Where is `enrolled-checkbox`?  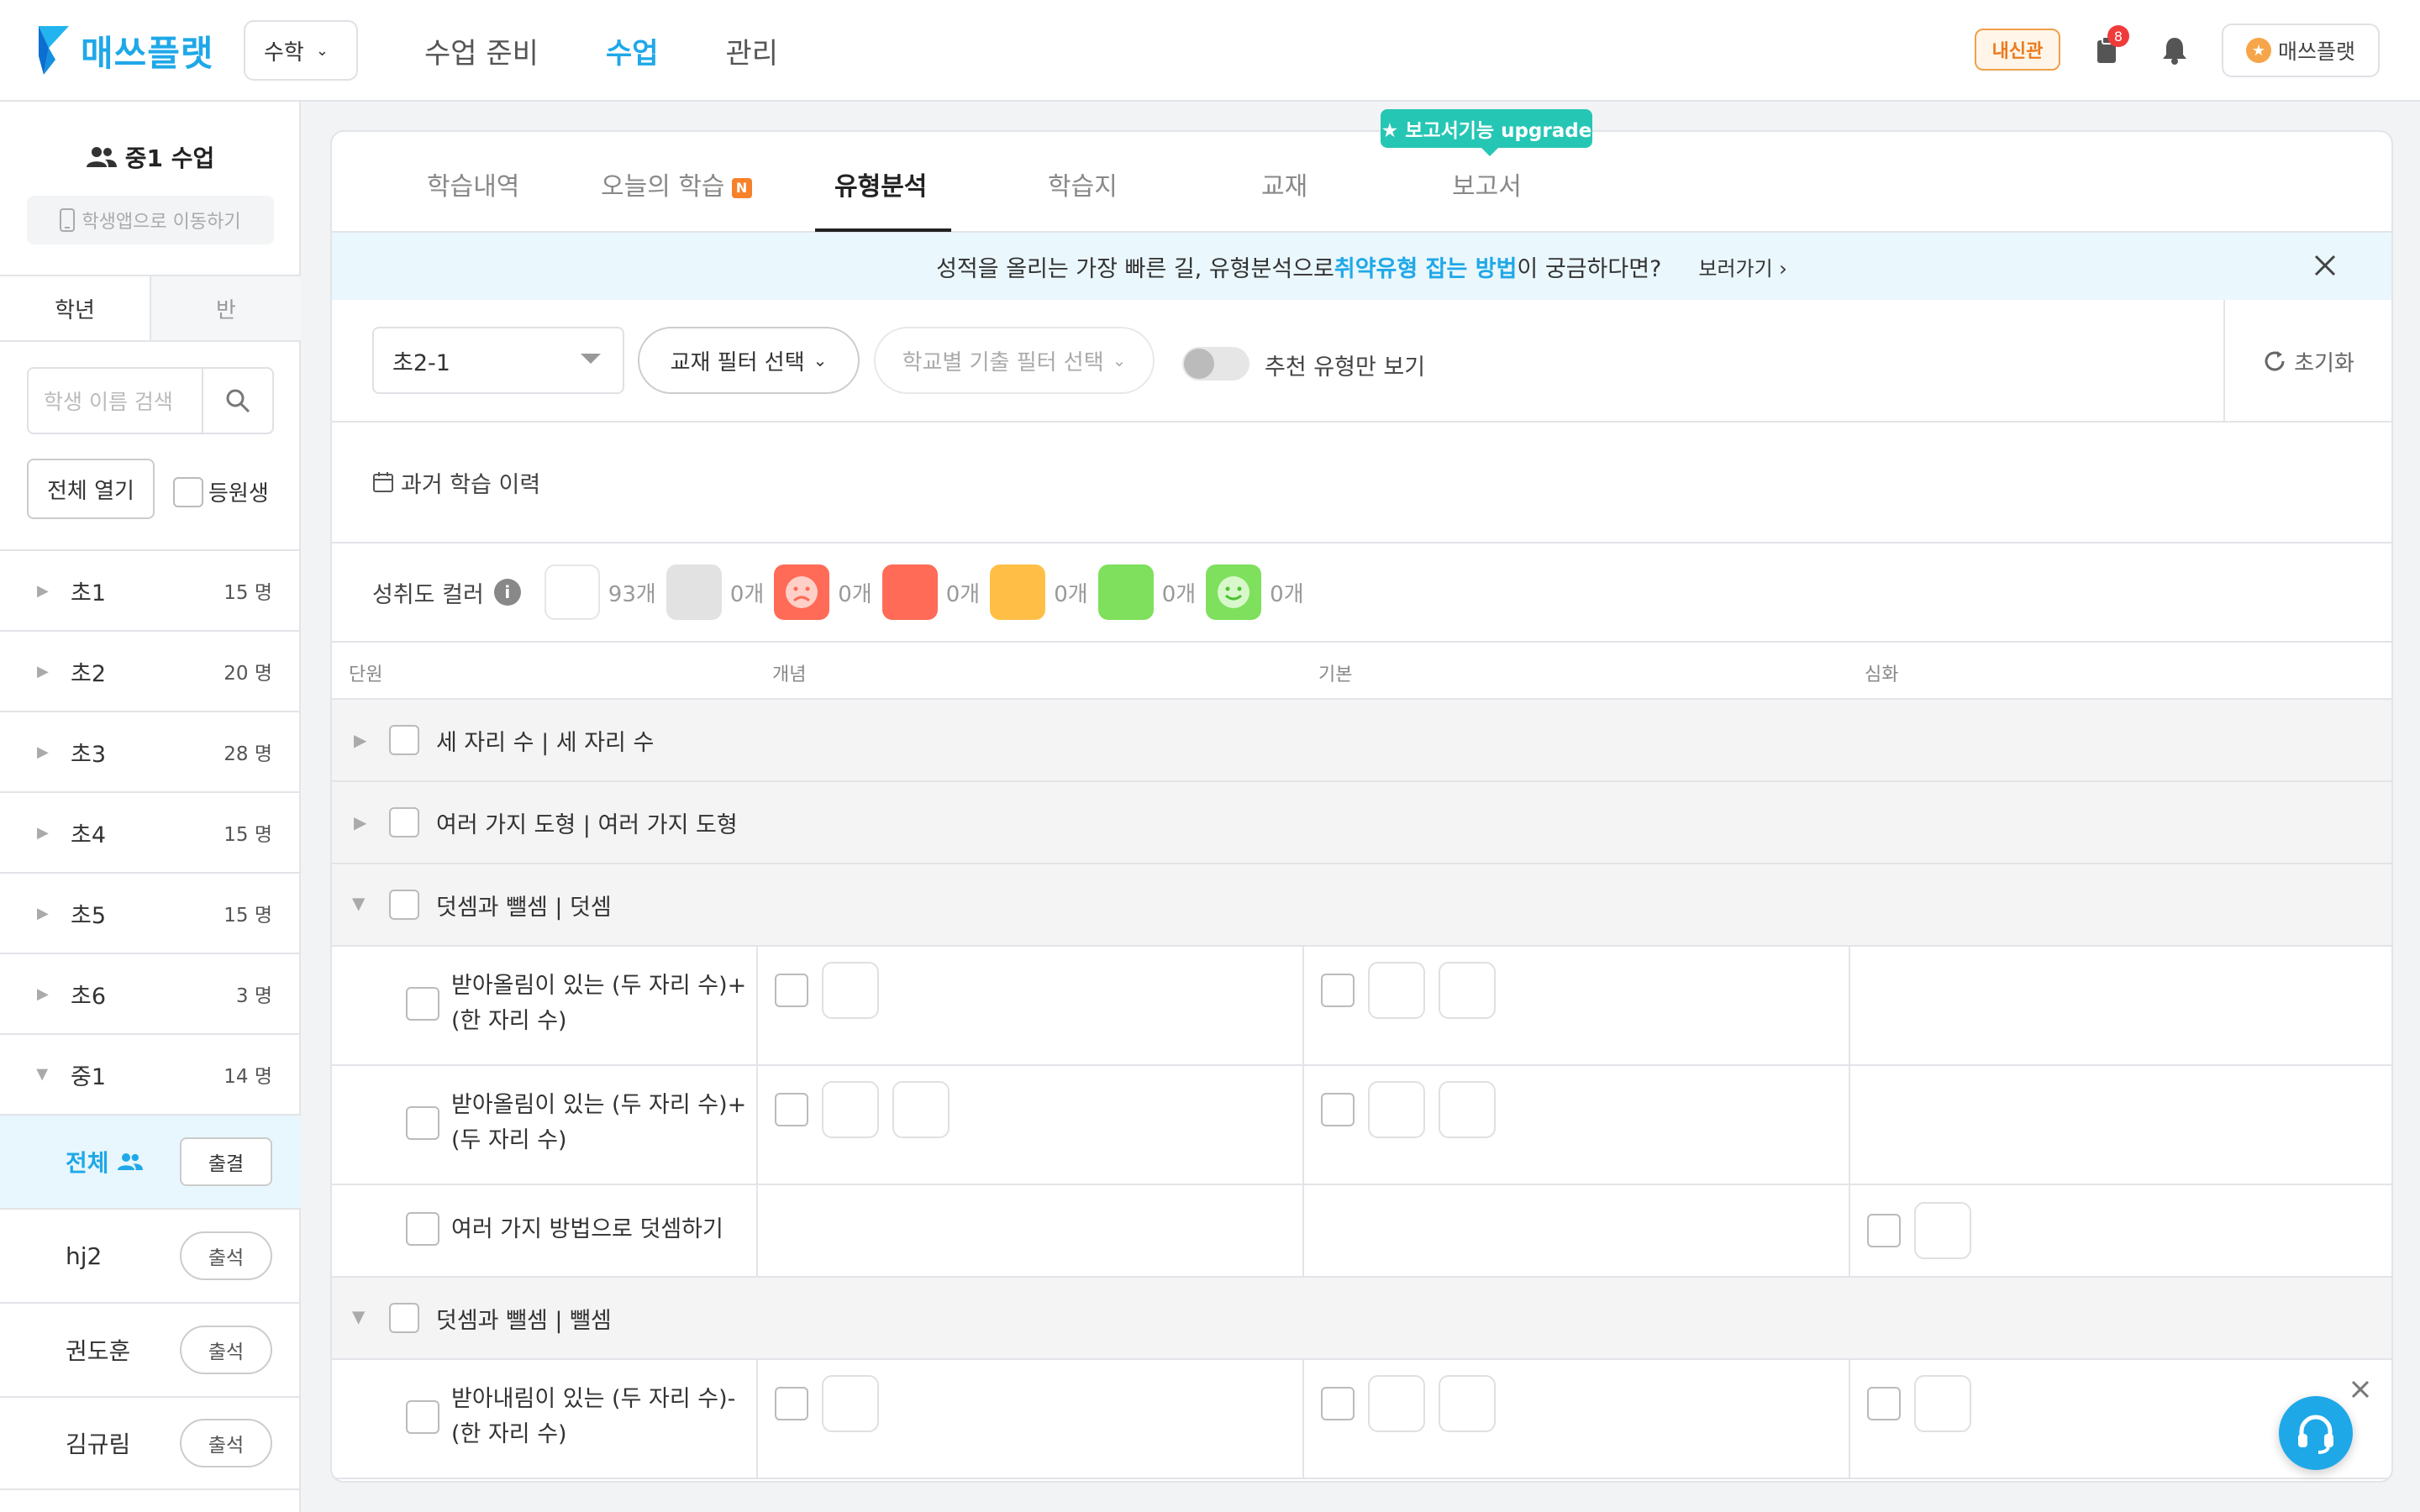 enrolled-checkbox is located at coordinates (188, 491).